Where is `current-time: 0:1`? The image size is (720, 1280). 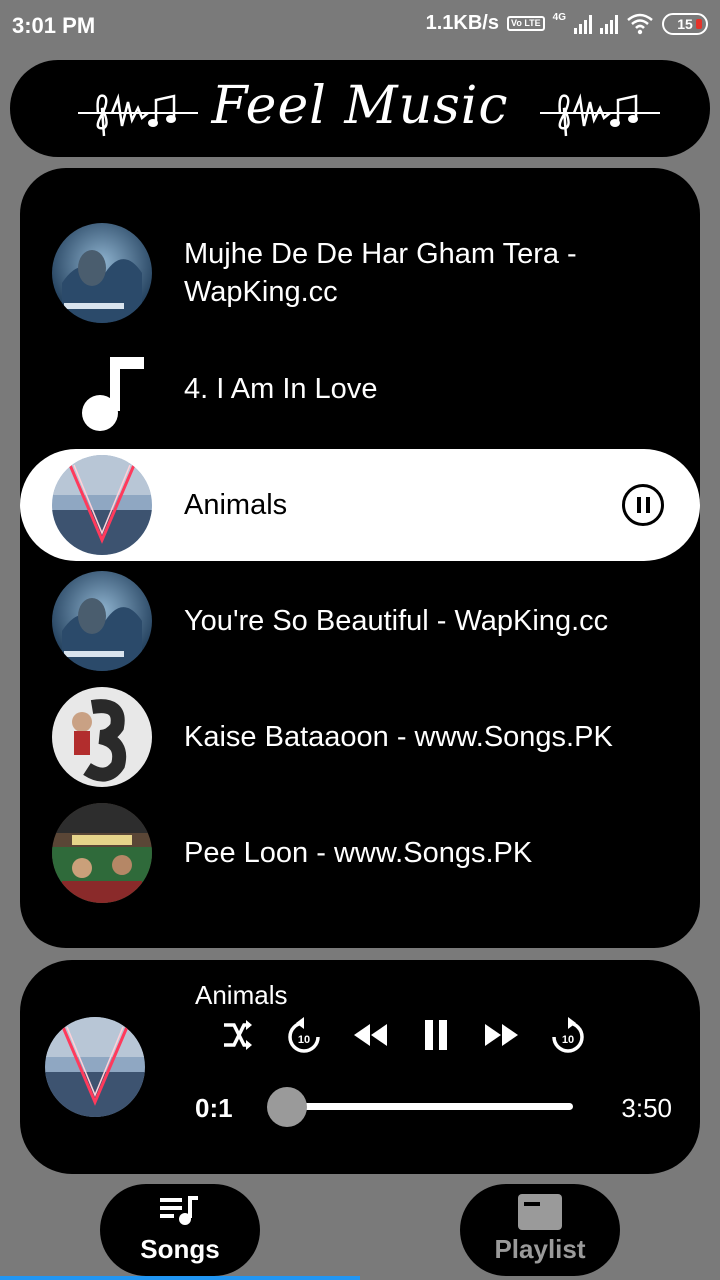
current-time: 0:1 is located at coordinates (214, 1108).